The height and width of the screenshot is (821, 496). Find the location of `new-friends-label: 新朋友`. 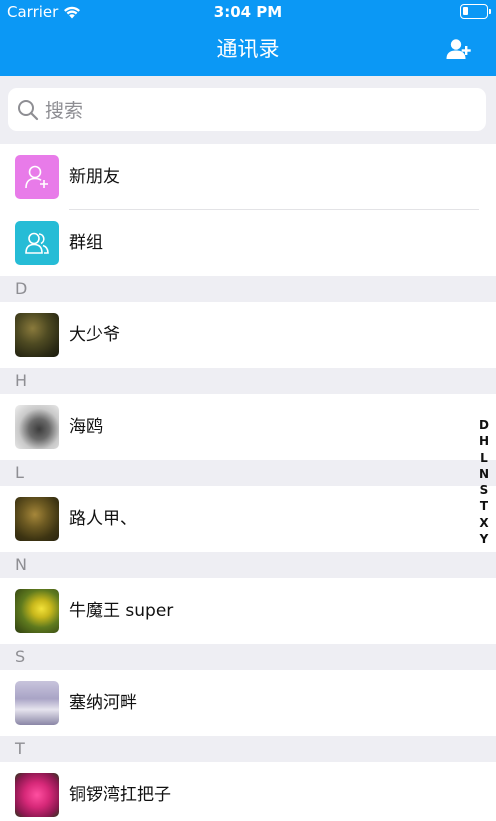

new-friends-label: 新朋友 is located at coordinates (94, 177).